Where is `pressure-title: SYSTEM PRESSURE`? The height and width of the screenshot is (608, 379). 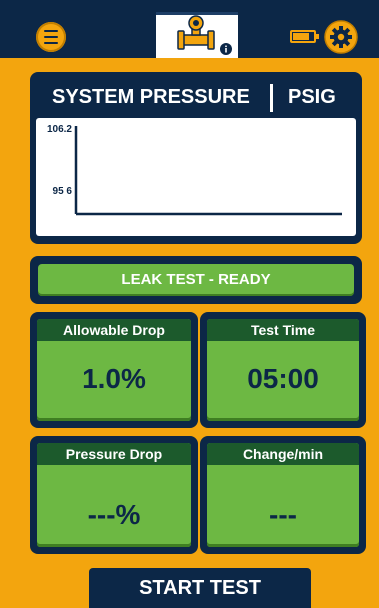 pressure-title: SYSTEM PRESSURE is located at coordinates (151, 97).